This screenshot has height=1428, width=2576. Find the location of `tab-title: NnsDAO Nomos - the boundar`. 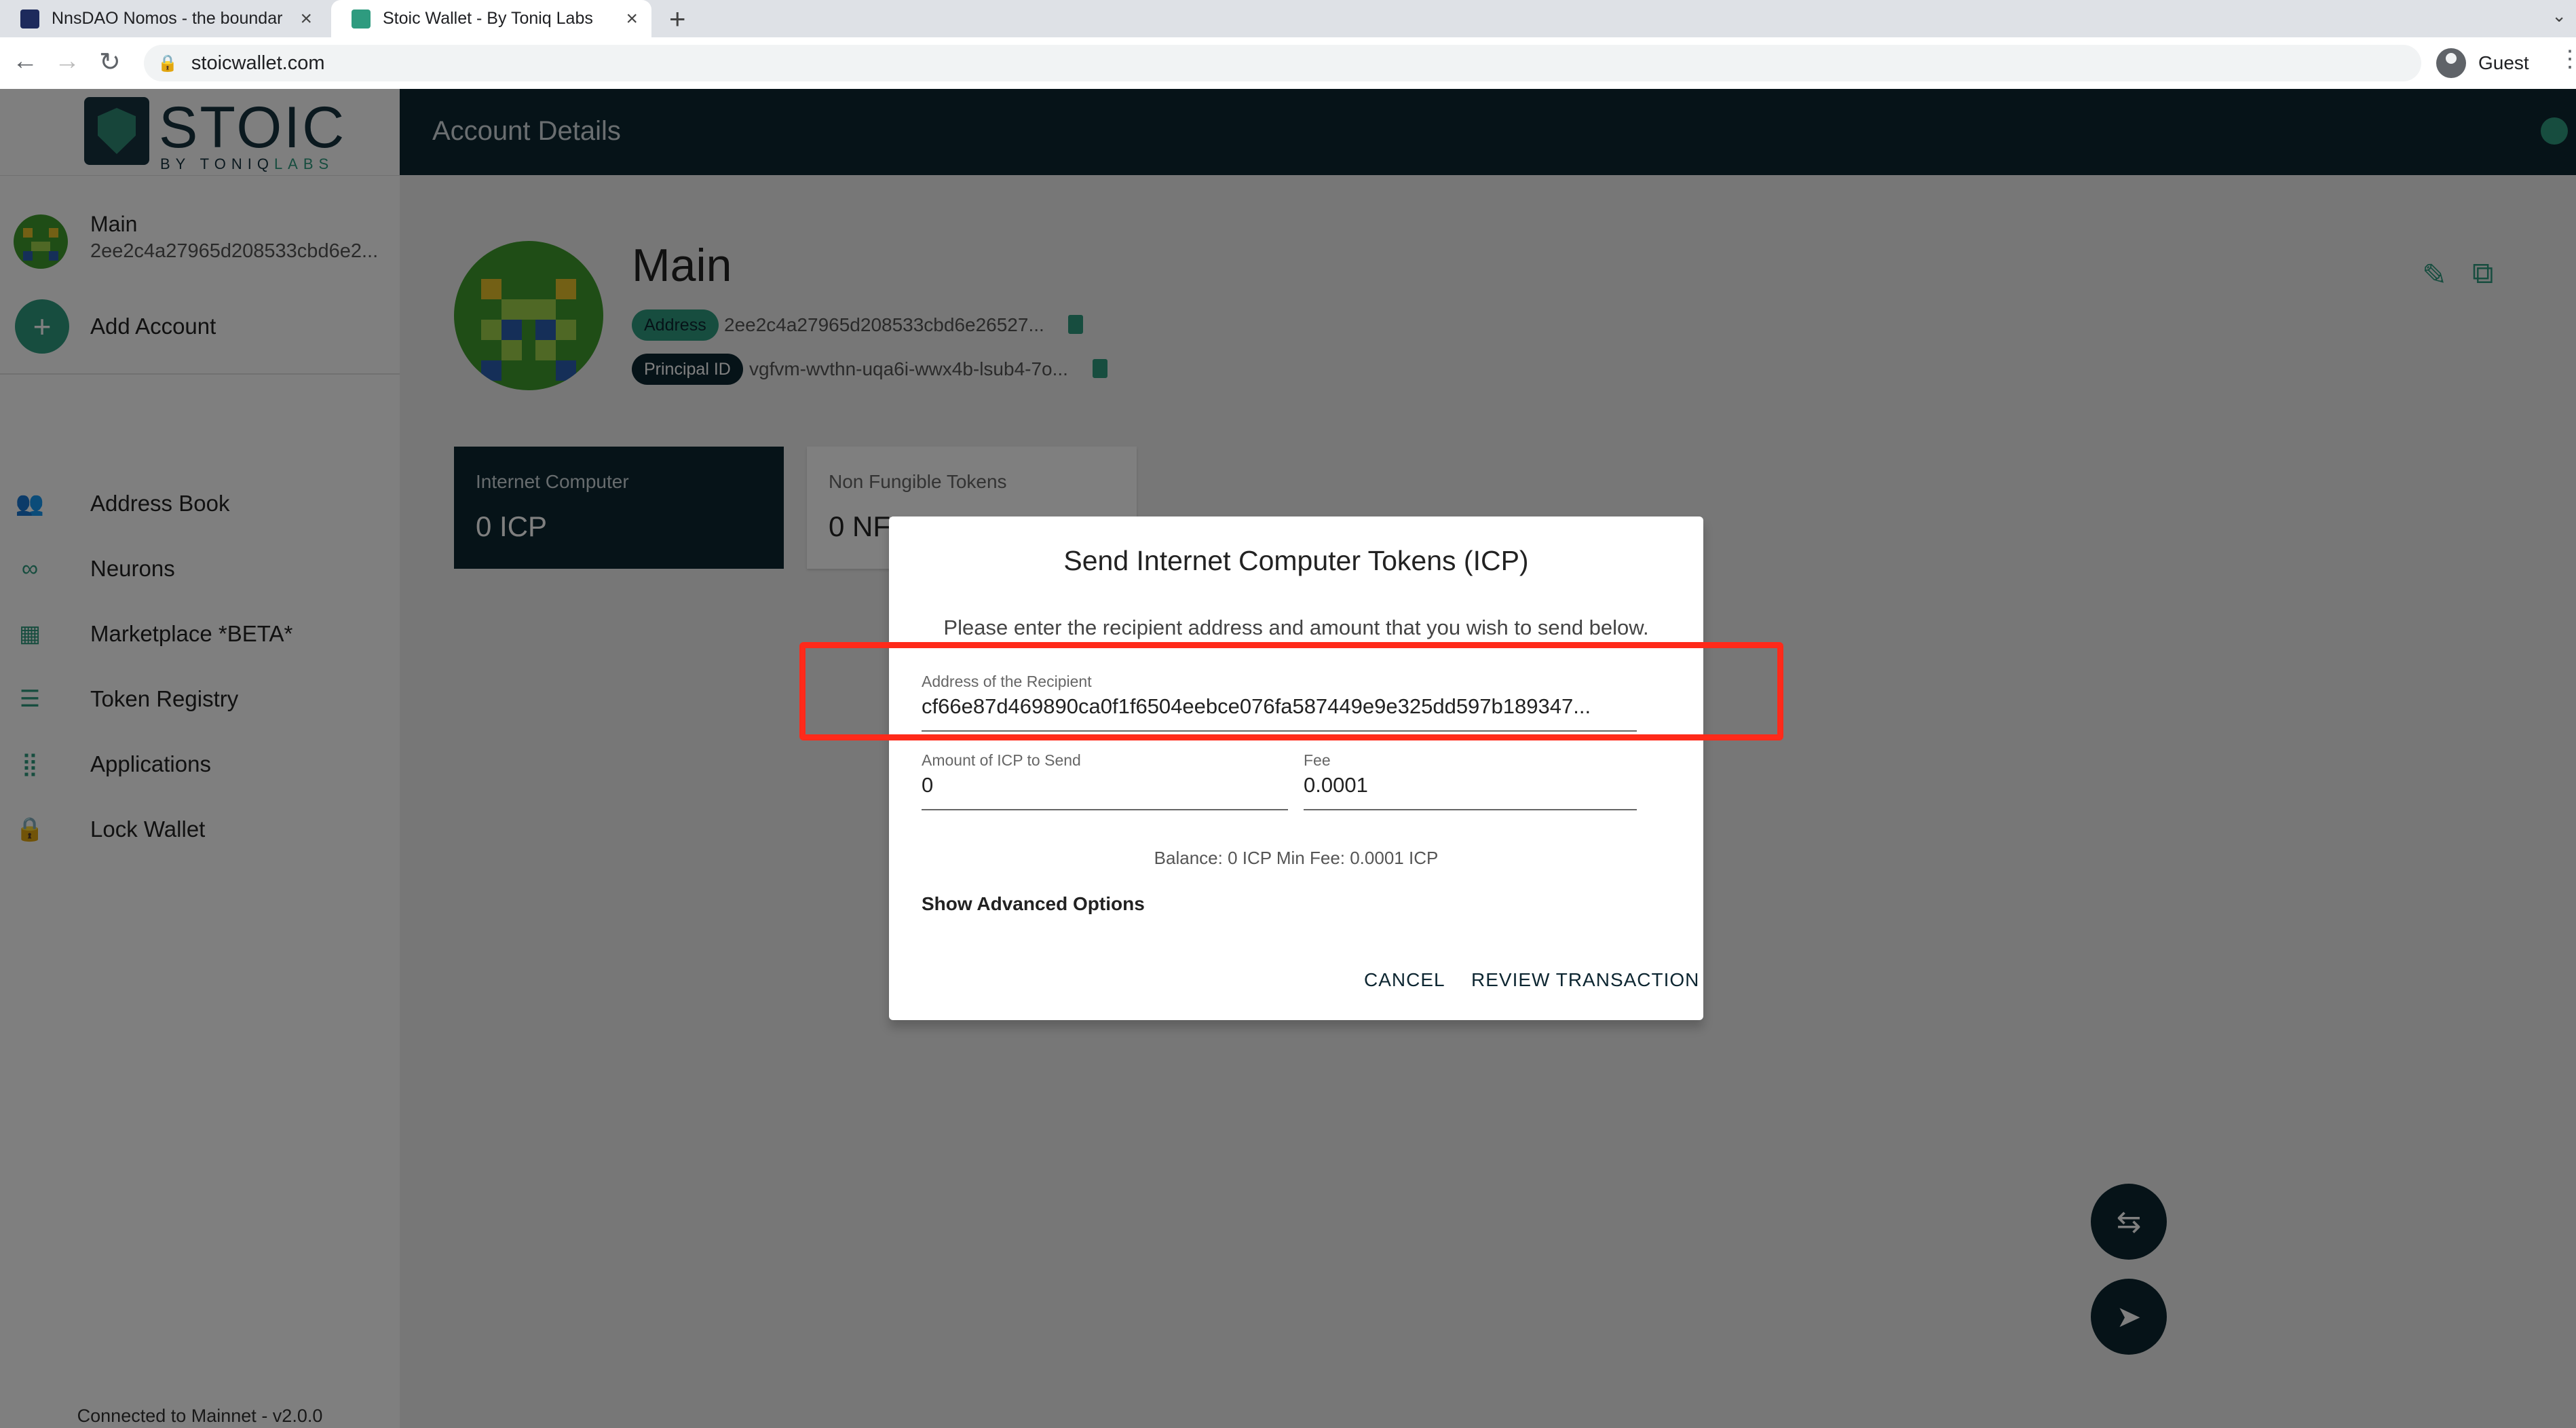

tab-title: NnsDAO Nomos - the boundar is located at coordinates (167, 18).